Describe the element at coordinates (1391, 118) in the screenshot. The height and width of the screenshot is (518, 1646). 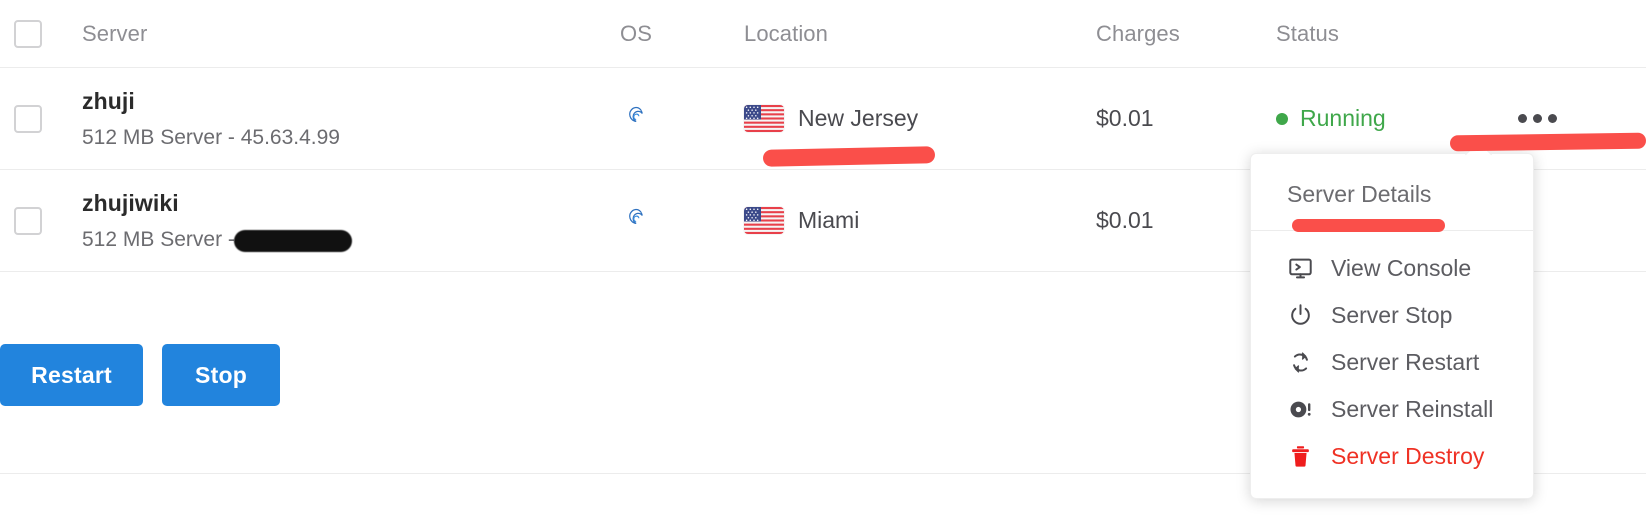
I see `status-cell: Running` at that location.